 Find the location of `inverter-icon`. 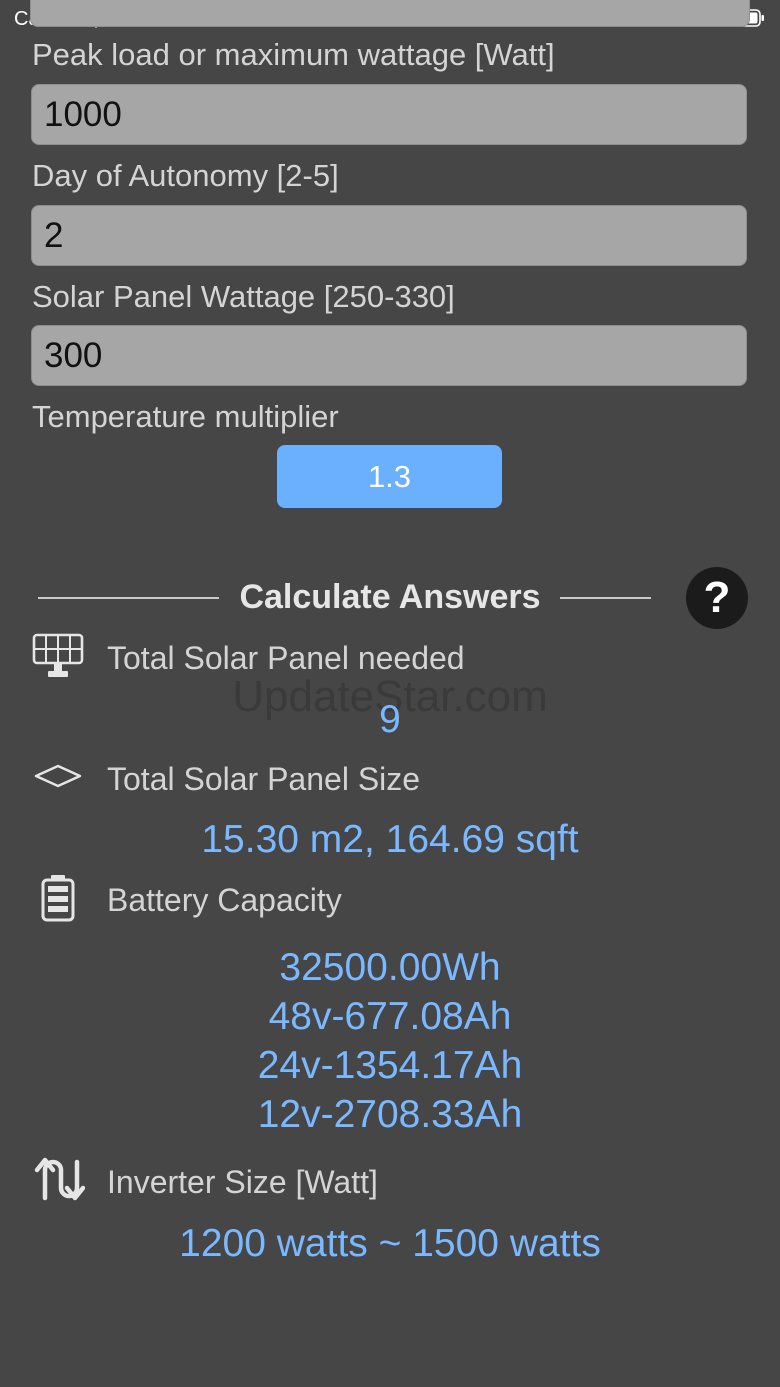

inverter-icon is located at coordinates (59, 1179).